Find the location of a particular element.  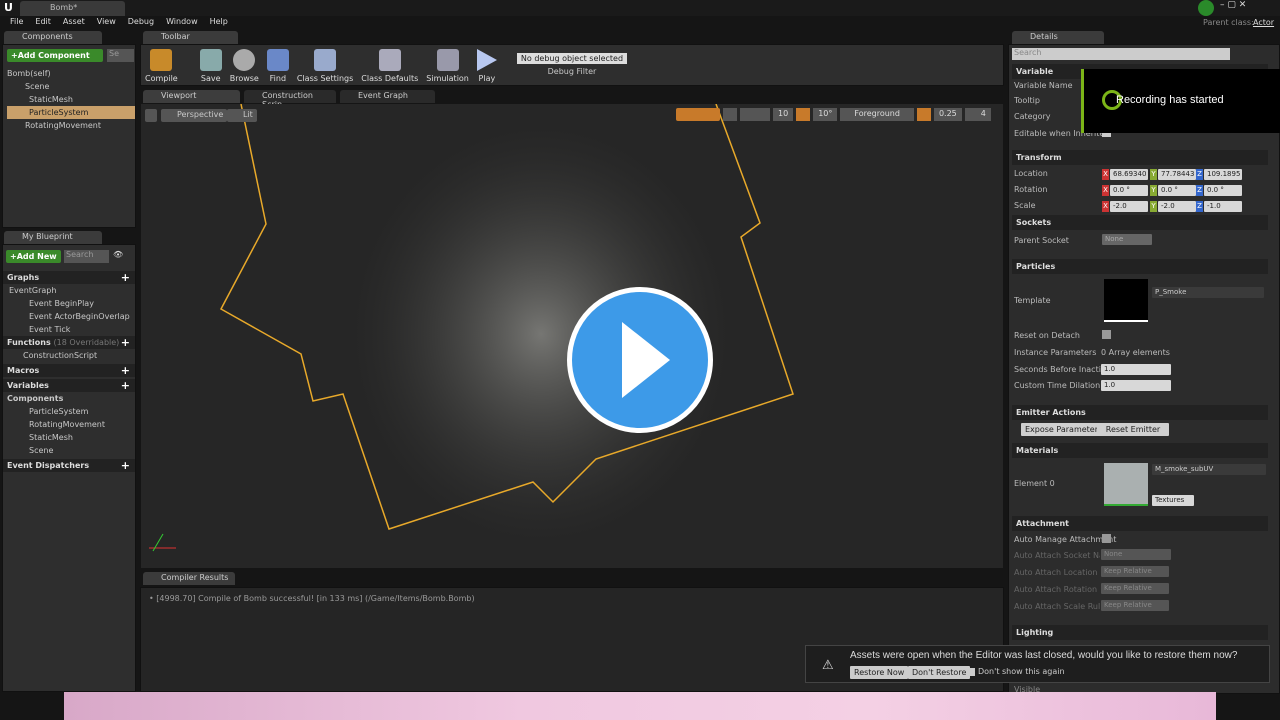

menu-file: File is located at coordinates (16, 23).